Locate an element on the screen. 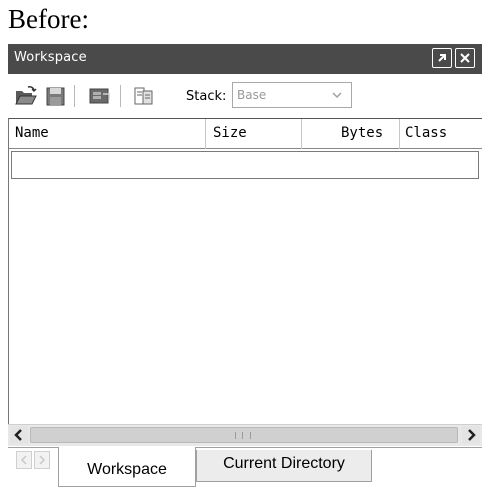 Image resolution: width=482 pixels, height=487 pixels. scrollbar-thumb is located at coordinates (244, 435).